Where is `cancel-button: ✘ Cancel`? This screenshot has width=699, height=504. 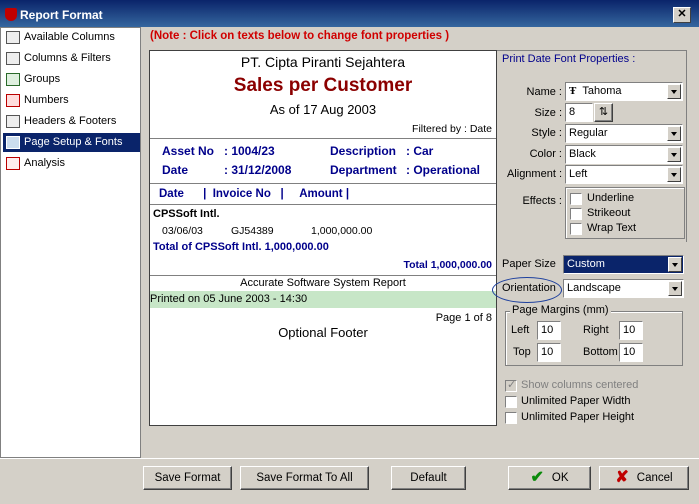
cancel-button: ✘ Cancel is located at coordinates (644, 478).